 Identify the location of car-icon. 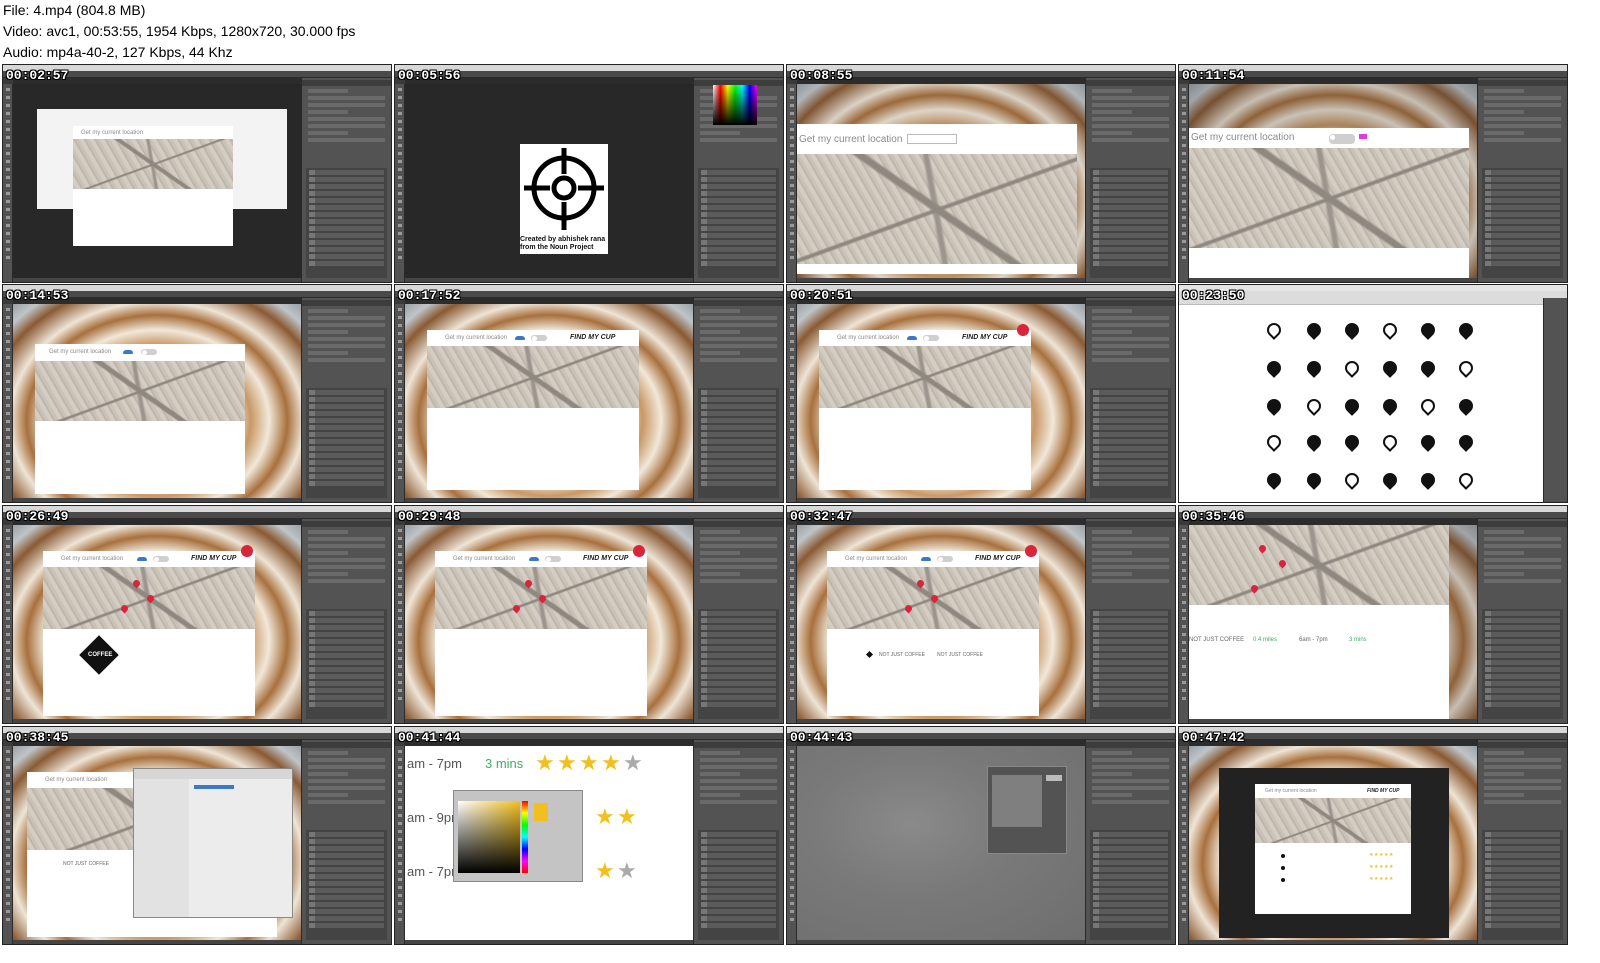
(142, 559).